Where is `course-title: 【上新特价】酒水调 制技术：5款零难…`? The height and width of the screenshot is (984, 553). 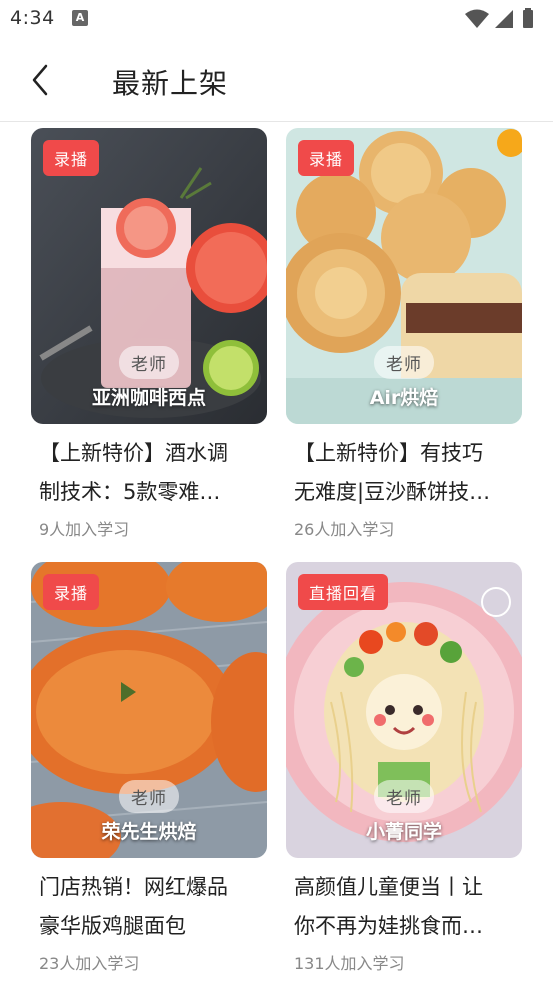 course-title: 【上新特价】酒水调 制技术：5款零难… is located at coordinates (149, 473).